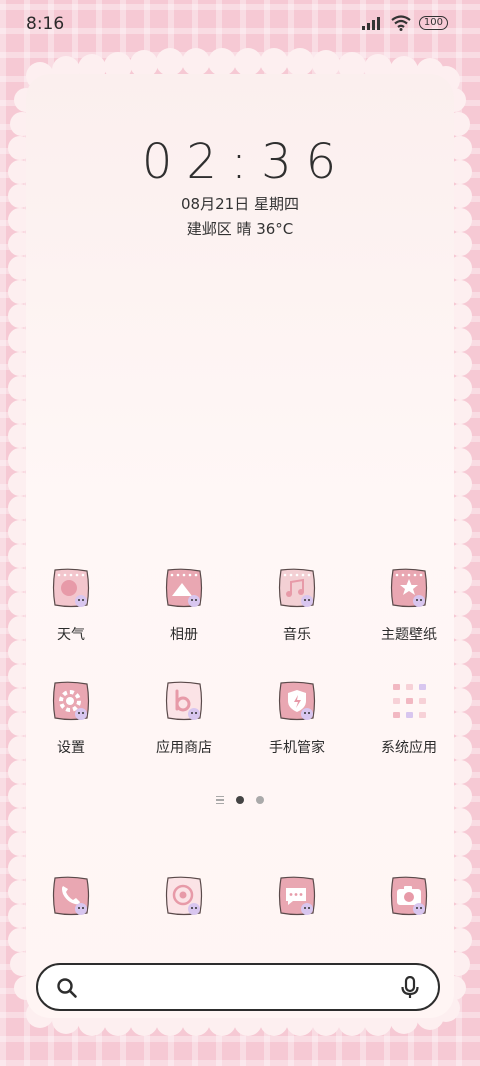 This screenshot has width=480, height=1066. Describe the element at coordinates (246, 162) in the screenshot. I see `lockscreen-clock: 02:36` at that location.